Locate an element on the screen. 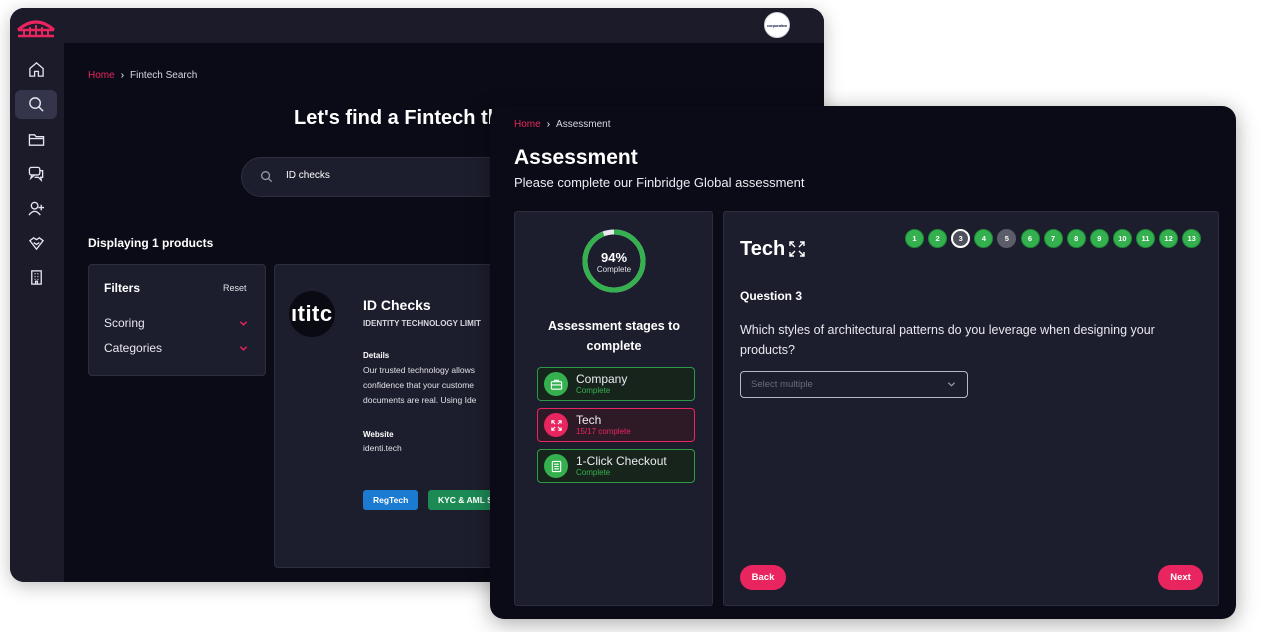 The width and height of the screenshot is (1270, 632). question-6-button: 6 is located at coordinates (1030, 238).